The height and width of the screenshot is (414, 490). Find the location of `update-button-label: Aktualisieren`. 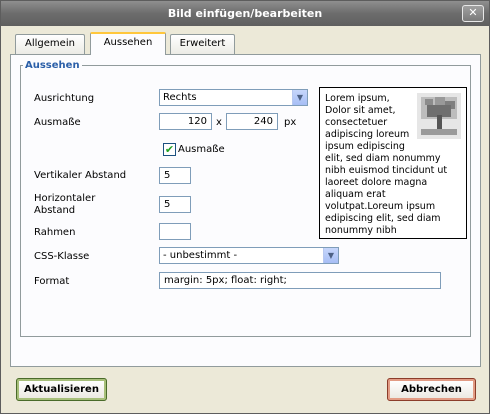

update-button-label: Aktualisieren is located at coordinates (61, 389).